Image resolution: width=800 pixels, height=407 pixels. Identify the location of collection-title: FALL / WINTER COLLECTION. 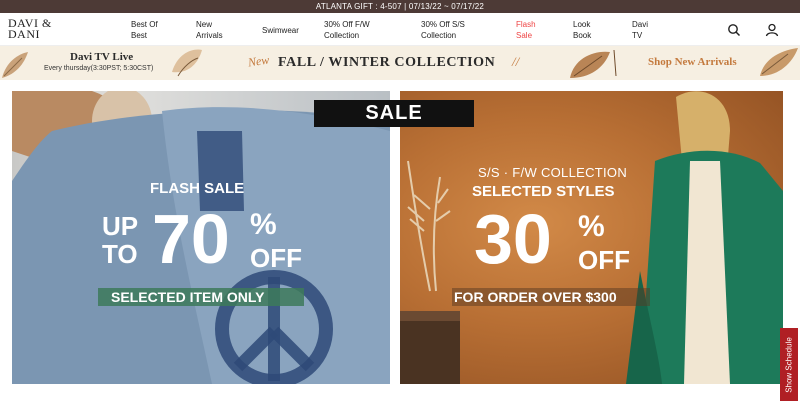
(387, 62).